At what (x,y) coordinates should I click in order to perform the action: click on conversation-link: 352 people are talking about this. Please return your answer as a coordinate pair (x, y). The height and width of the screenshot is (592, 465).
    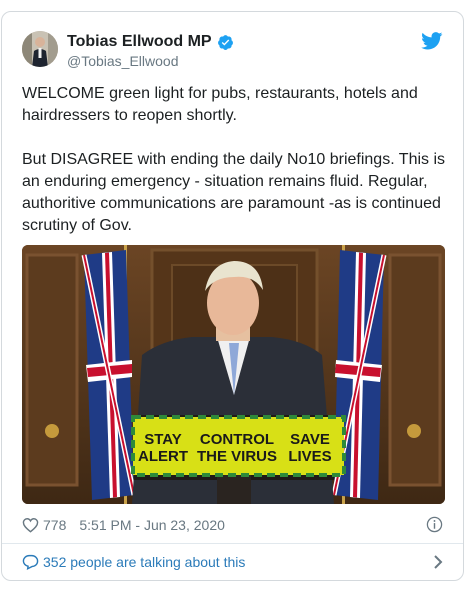
    Looking at the image, I should click on (232, 562).